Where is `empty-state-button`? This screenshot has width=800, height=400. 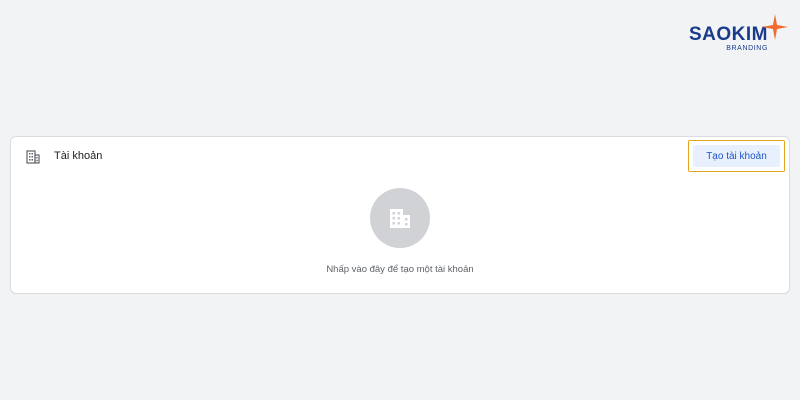 empty-state-button is located at coordinates (400, 218).